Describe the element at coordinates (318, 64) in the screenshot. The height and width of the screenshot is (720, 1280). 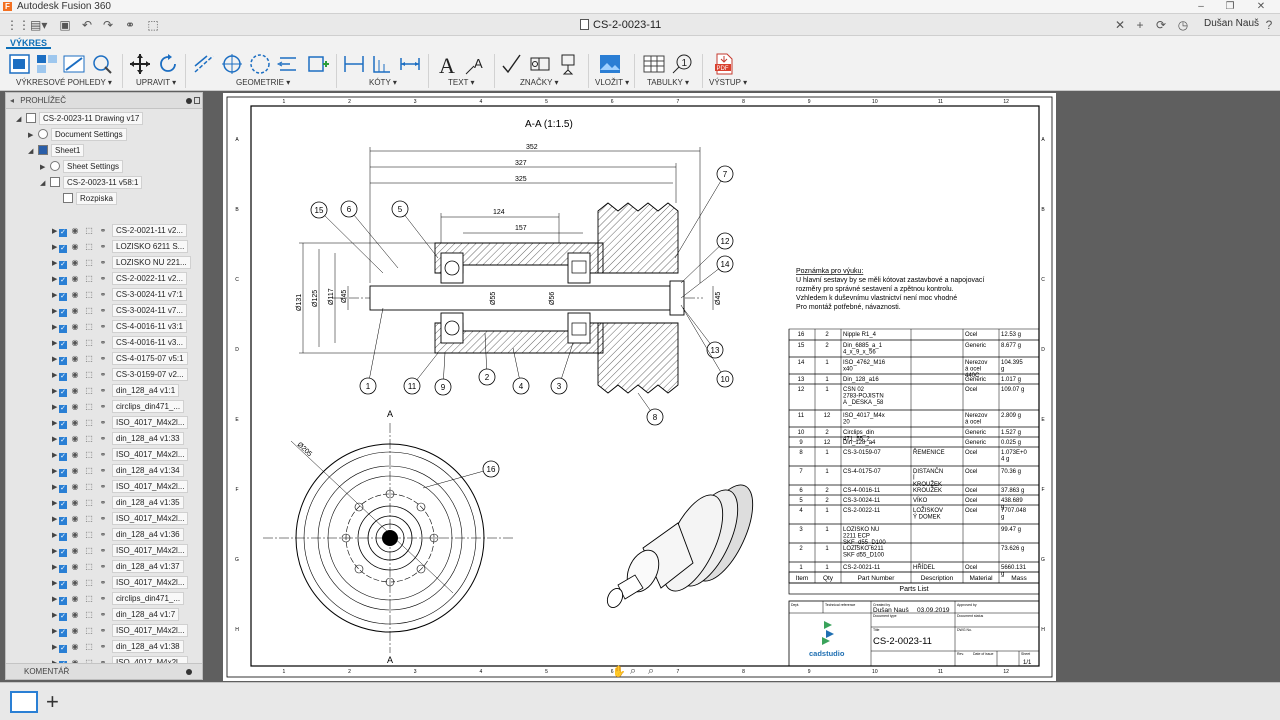
I see `insert-sketch-icon` at that location.